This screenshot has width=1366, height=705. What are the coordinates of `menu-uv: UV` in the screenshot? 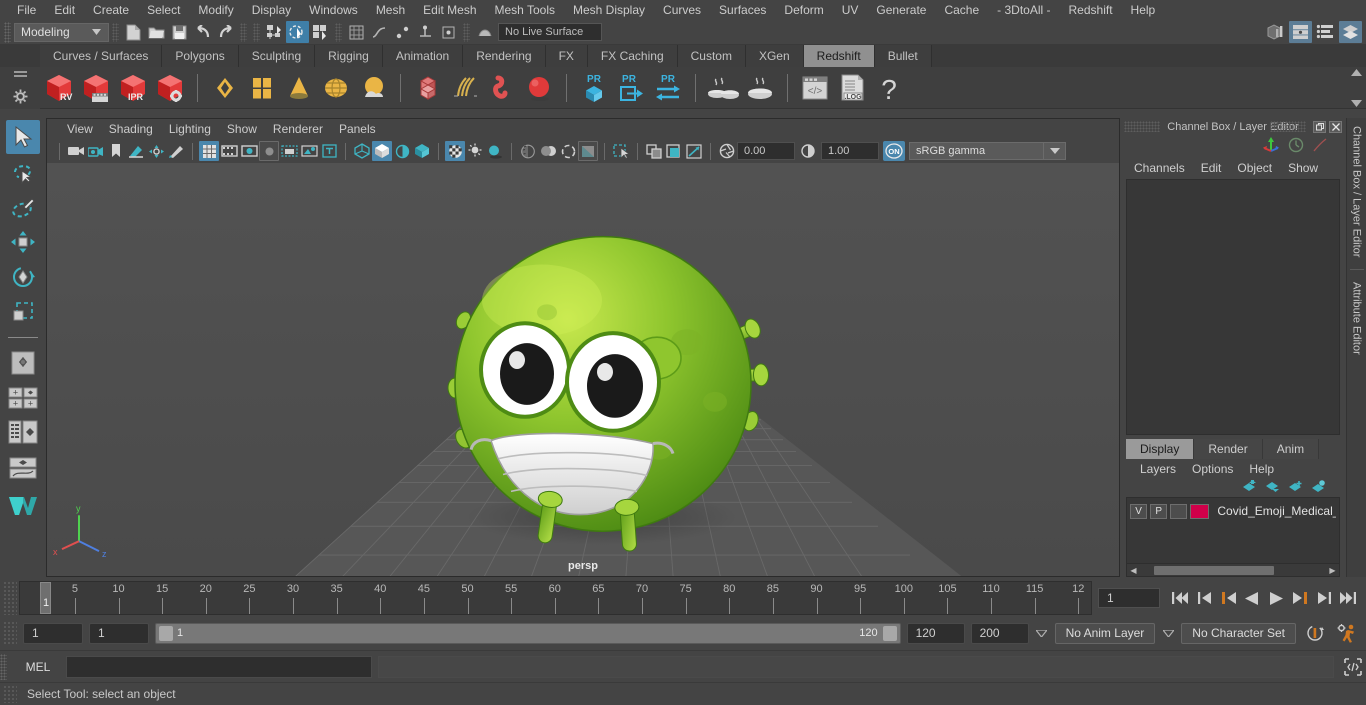 It's located at (850, 10).